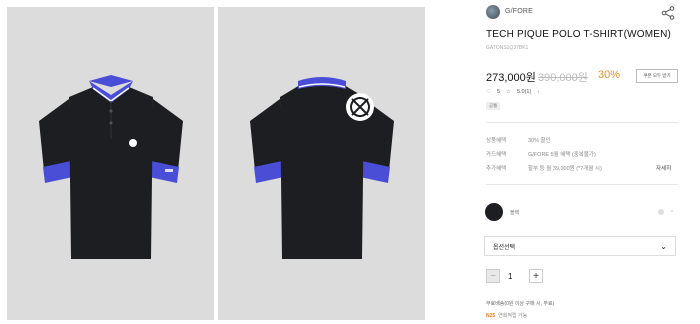 This screenshot has height=324, width=700. What do you see at coordinates (512, 92) in the screenshot?
I see `likes-rating-row: ♡ 5 ☆ 5.0(1) ›` at bounding box center [512, 92].